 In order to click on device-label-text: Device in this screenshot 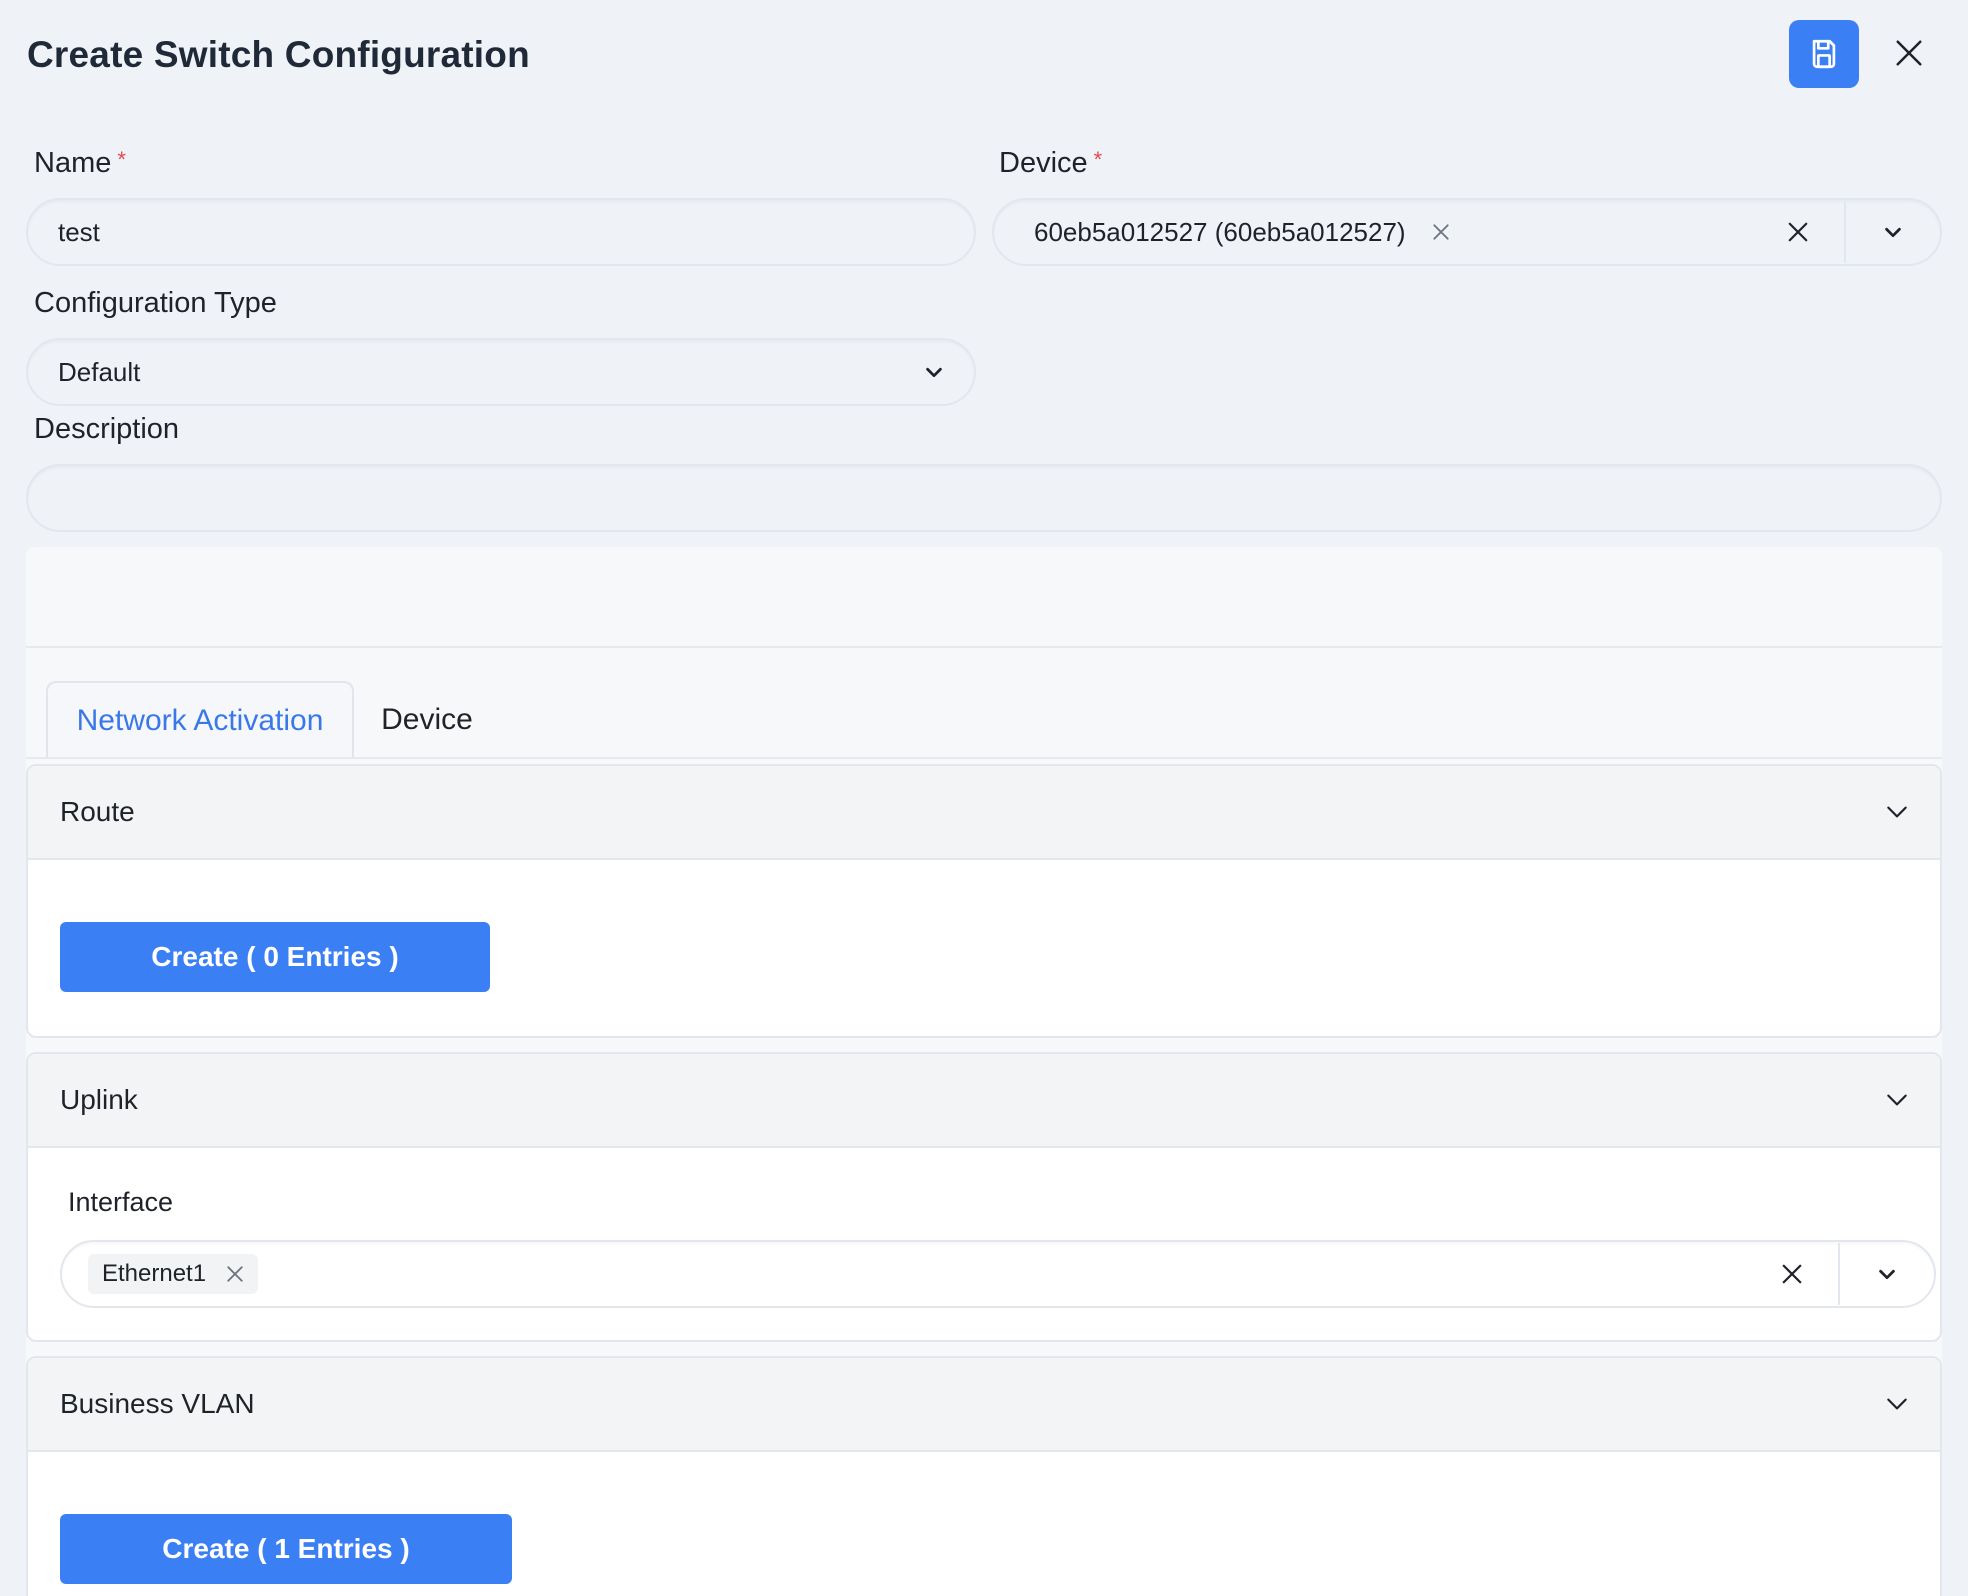, I will do `click(1043, 163)`.